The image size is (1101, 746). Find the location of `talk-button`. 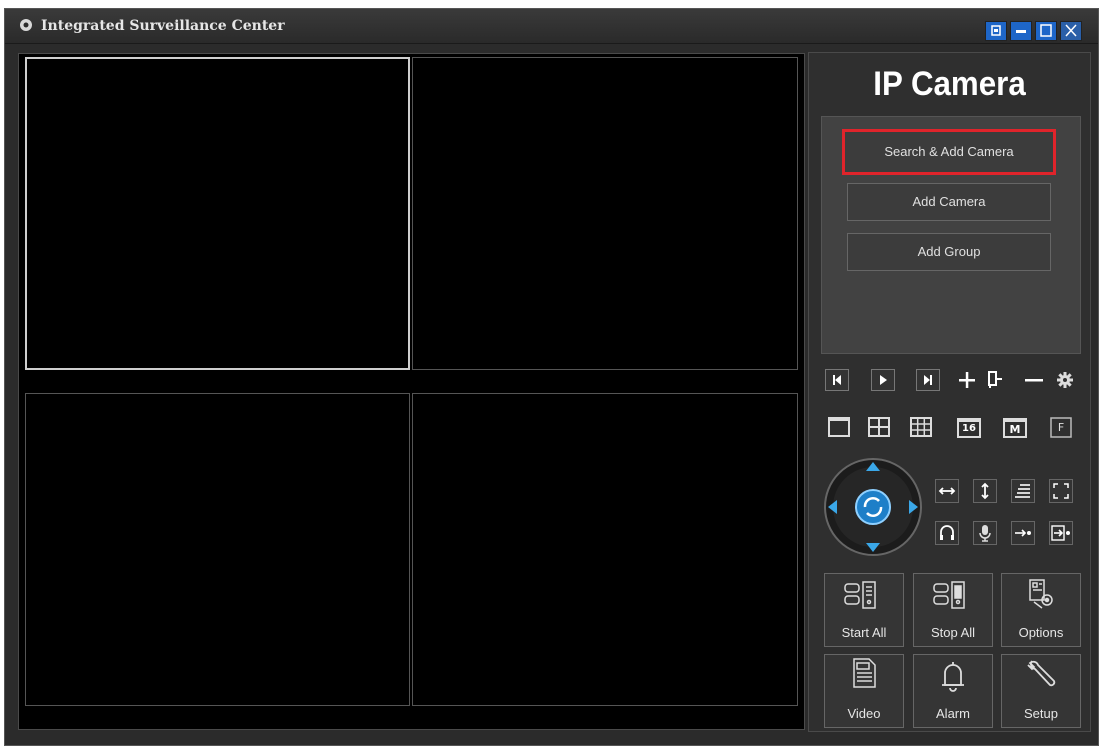

talk-button is located at coordinates (985, 533).